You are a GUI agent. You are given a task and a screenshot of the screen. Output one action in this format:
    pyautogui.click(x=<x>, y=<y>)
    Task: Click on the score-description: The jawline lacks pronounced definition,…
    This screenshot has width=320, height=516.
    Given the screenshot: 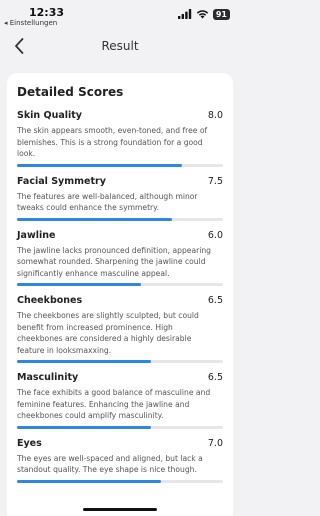 What is the action you would take?
    pyautogui.click(x=114, y=261)
    